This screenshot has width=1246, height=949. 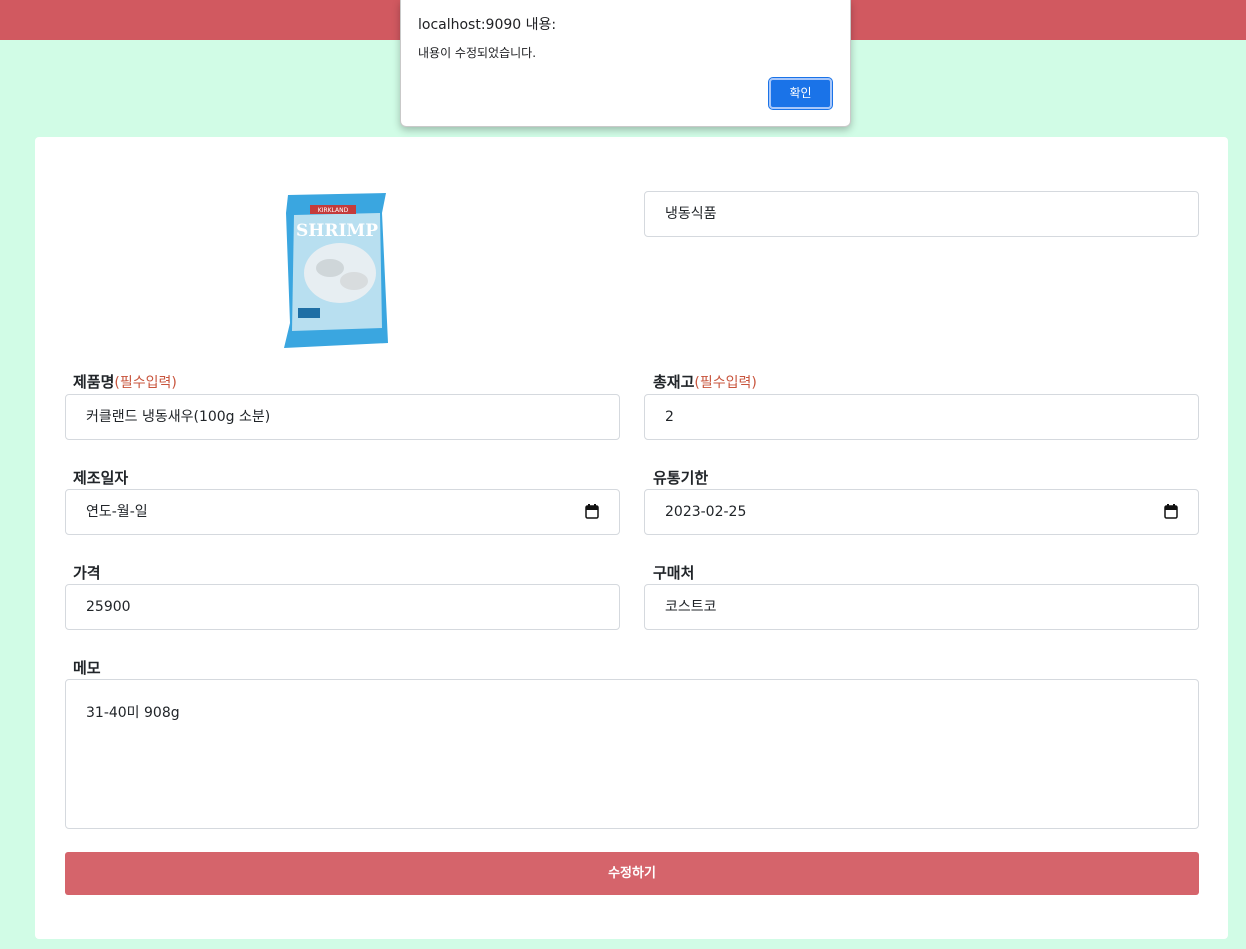 I want to click on expiry-date-value: 2023-02-25, so click(x=706, y=512).